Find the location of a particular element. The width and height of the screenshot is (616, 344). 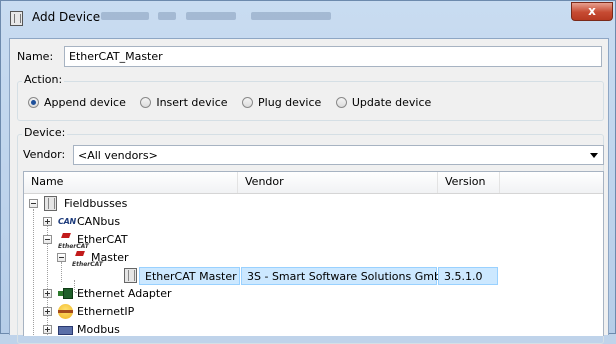

append-device-radio is located at coordinates (33, 102).